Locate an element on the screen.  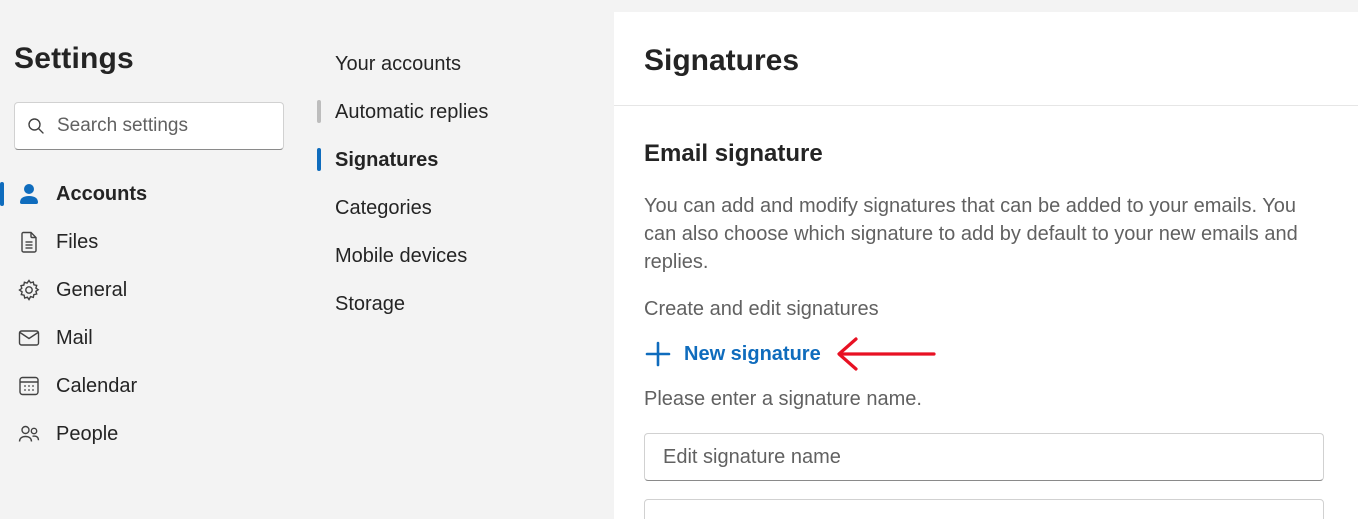
sub-item-mobile-devices: Mobile devices is located at coordinates (463, 256).